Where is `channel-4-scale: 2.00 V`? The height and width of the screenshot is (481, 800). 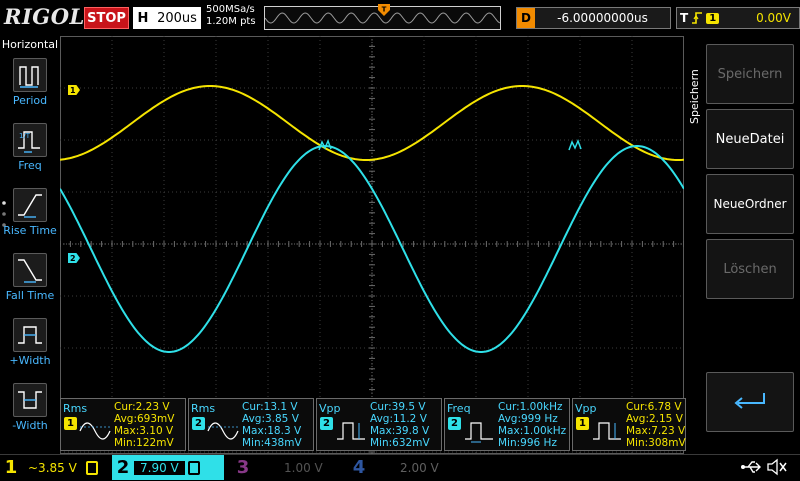
channel-4-scale: 2.00 V is located at coordinates (419, 467).